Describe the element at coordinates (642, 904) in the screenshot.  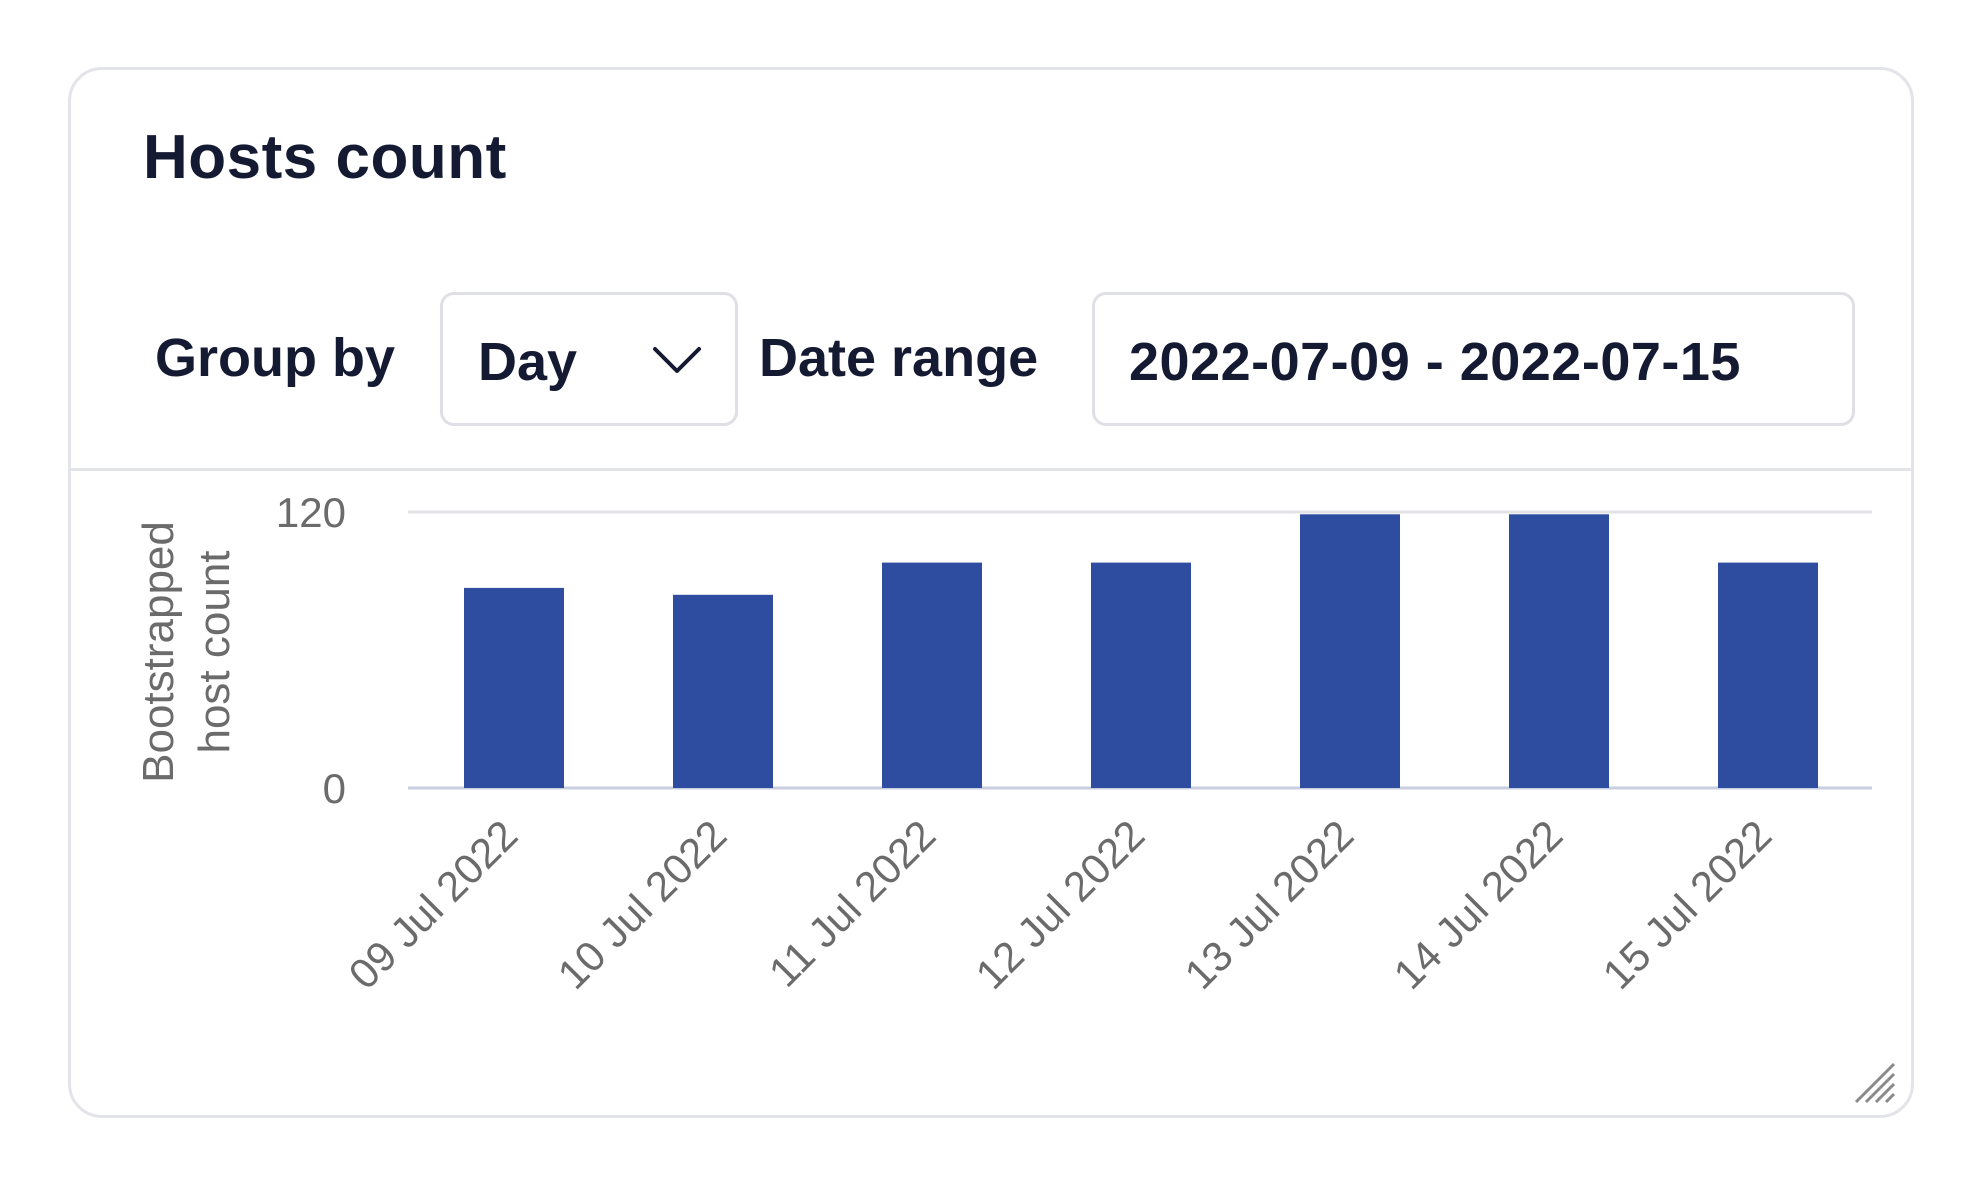
I see `x-tick-label: 10 Jul 2022` at that location.